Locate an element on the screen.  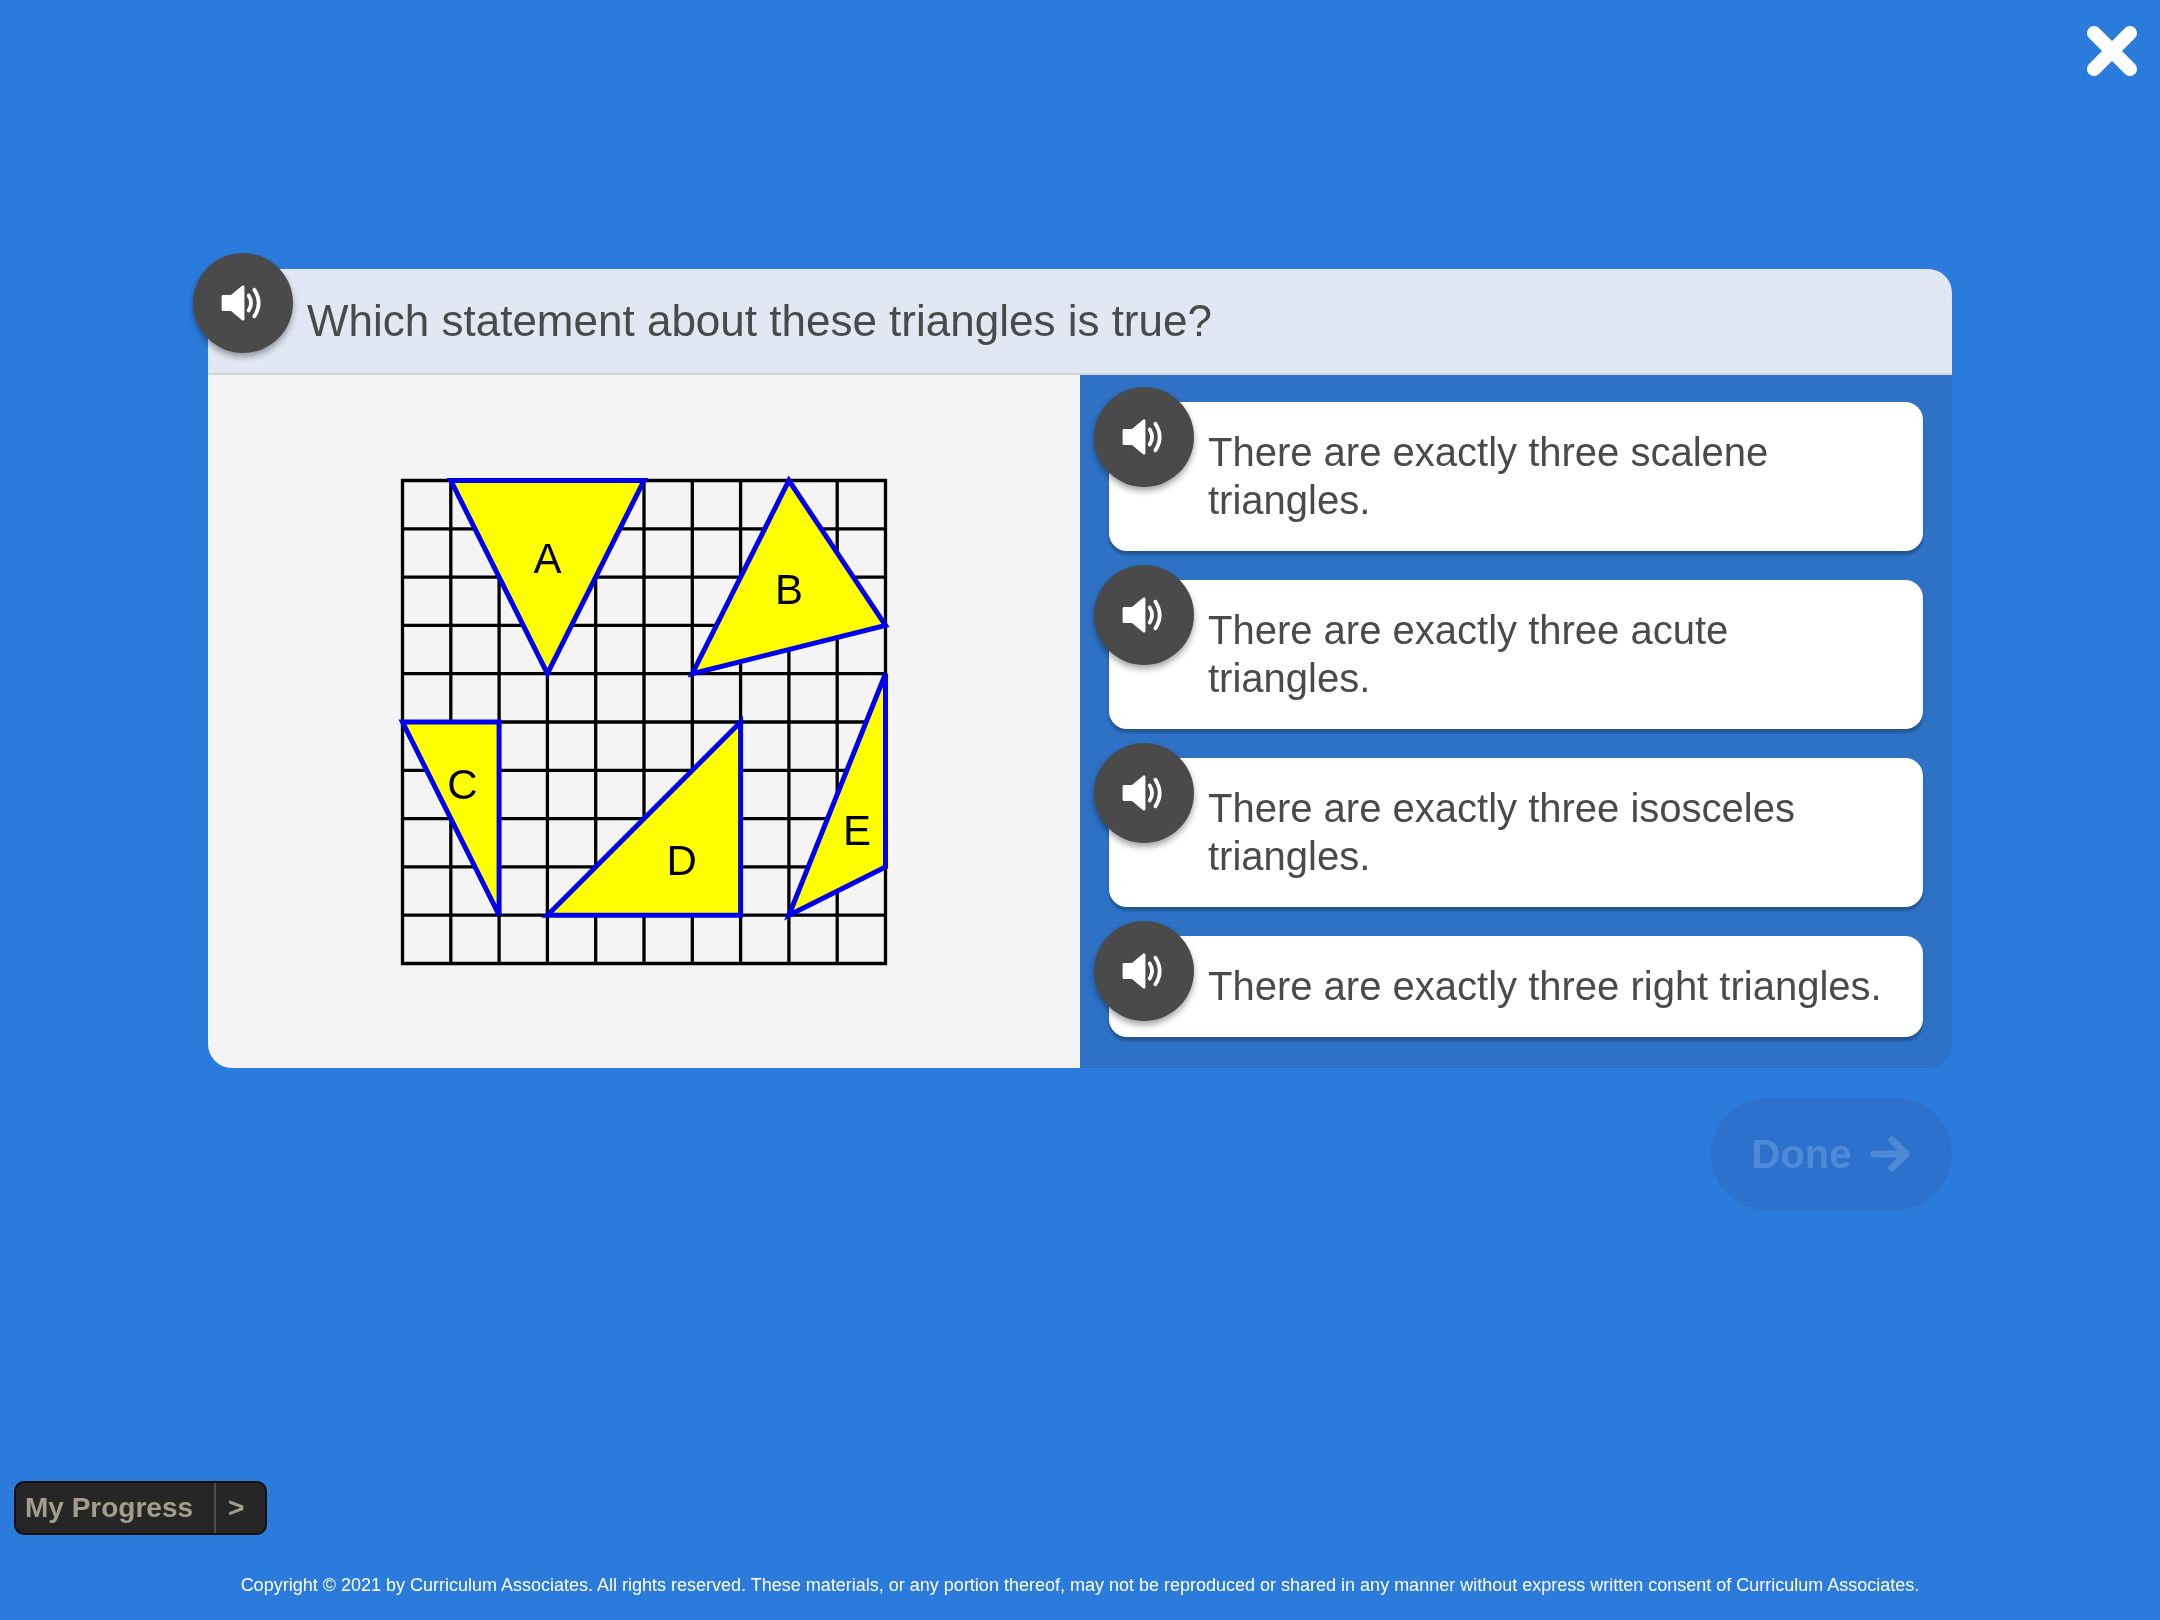
answer-option: There are exactly three scalene triangles. is located at coordinates (1516, 476).